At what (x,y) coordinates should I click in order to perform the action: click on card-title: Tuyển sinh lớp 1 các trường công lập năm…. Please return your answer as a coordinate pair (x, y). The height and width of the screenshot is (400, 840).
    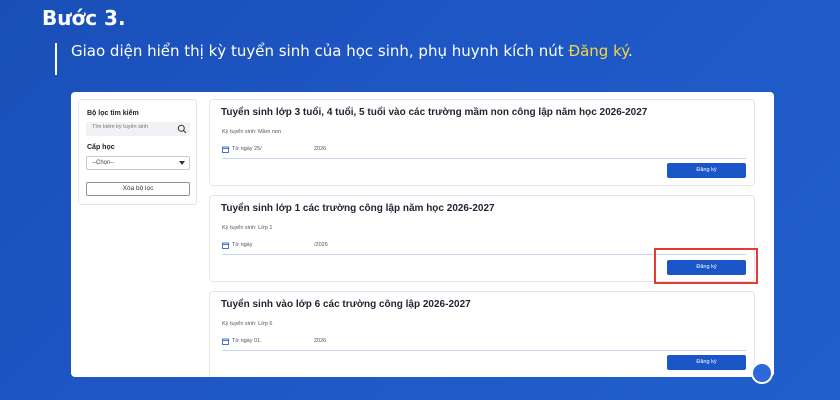
    Looking at the image, I should click on (358, 208).